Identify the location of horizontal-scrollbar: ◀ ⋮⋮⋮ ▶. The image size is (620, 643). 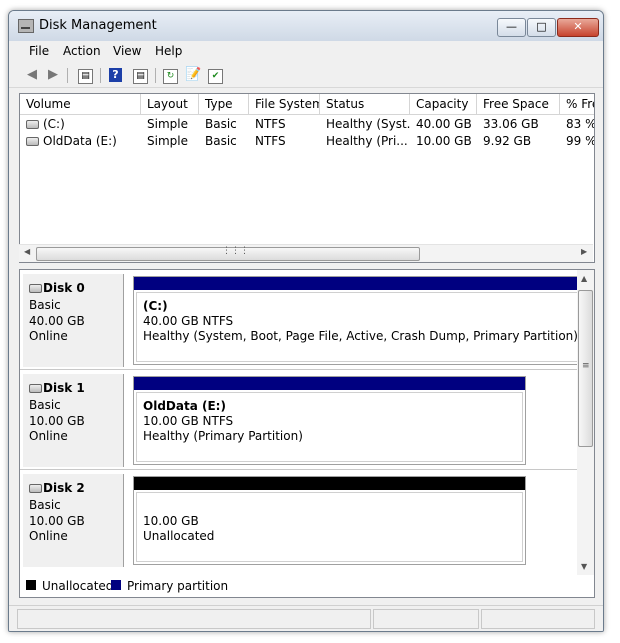
(306, 253).